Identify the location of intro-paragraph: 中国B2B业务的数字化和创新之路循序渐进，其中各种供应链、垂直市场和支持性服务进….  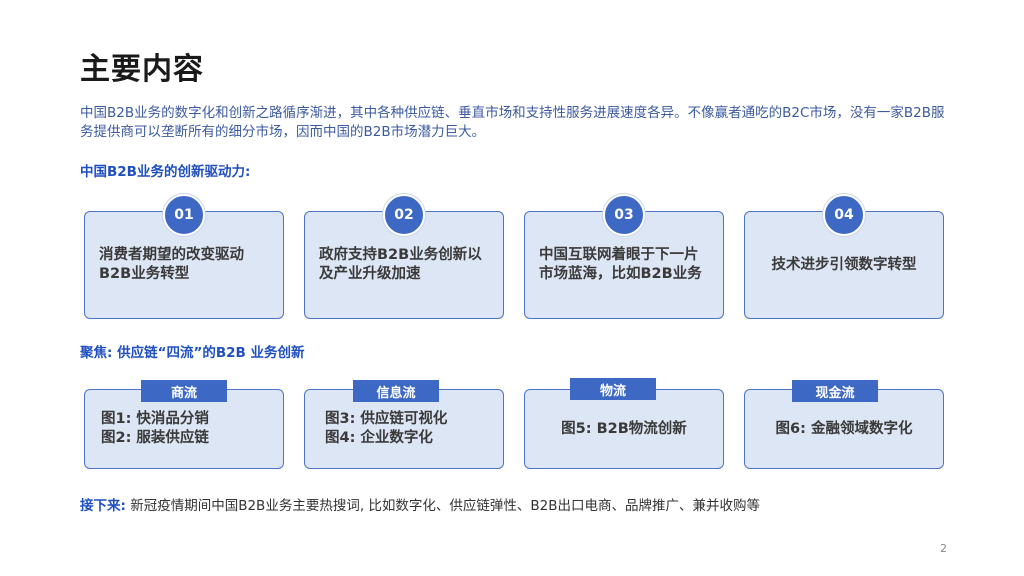
(512, 122).